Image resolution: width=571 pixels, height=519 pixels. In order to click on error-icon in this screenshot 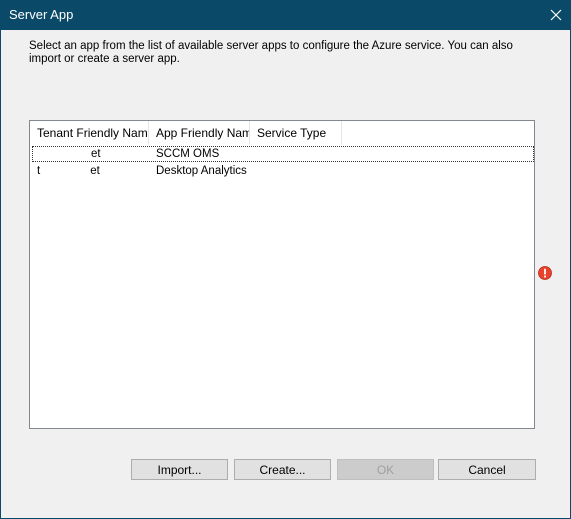, I will do `click(545, 273)`.